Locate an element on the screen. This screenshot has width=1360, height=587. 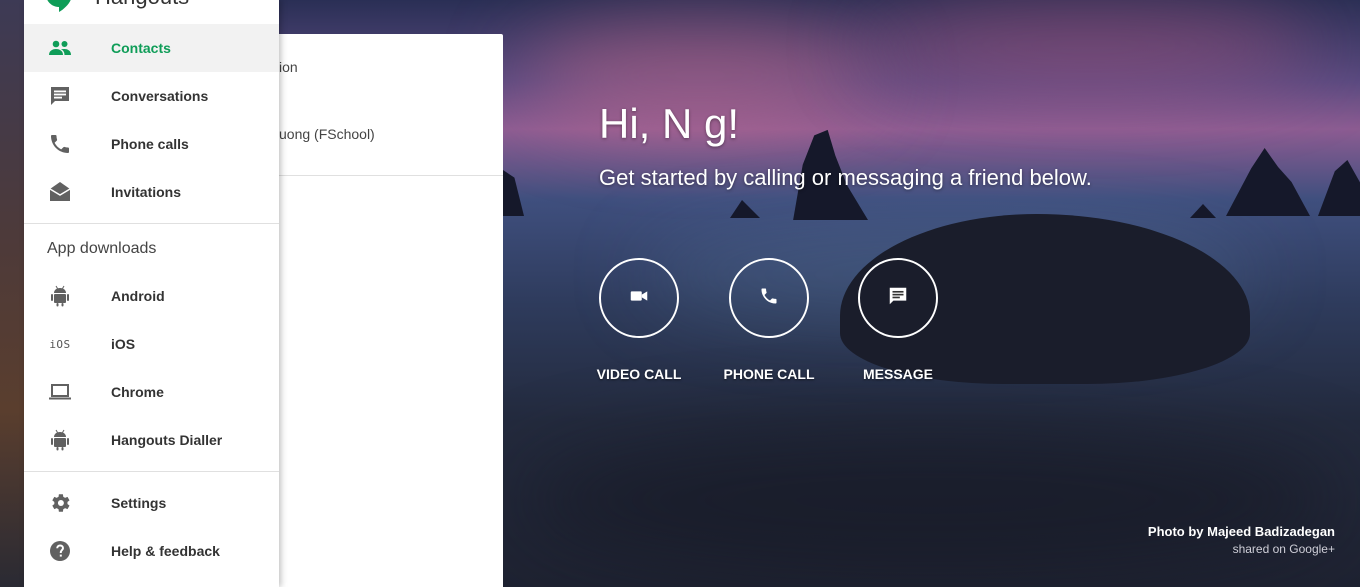
photo-credit-author: Photo by Majeed Badizadegan is located at coordinates (1241, 531).